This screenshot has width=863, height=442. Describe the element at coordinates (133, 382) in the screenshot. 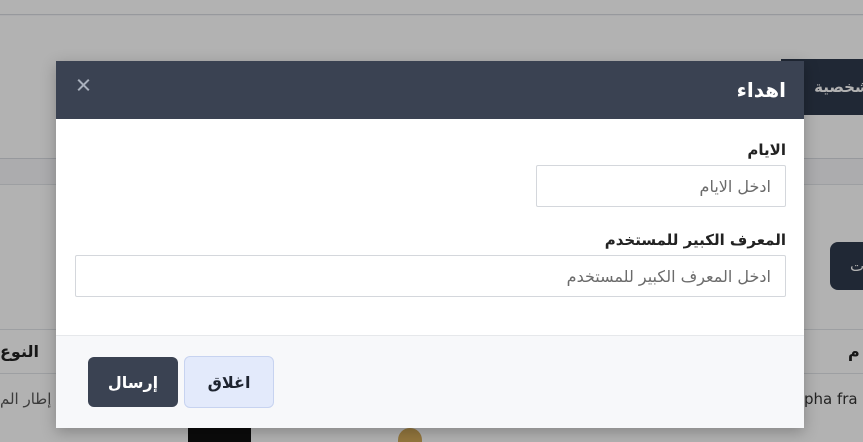

I see `submit-button: إرسال` at that location.